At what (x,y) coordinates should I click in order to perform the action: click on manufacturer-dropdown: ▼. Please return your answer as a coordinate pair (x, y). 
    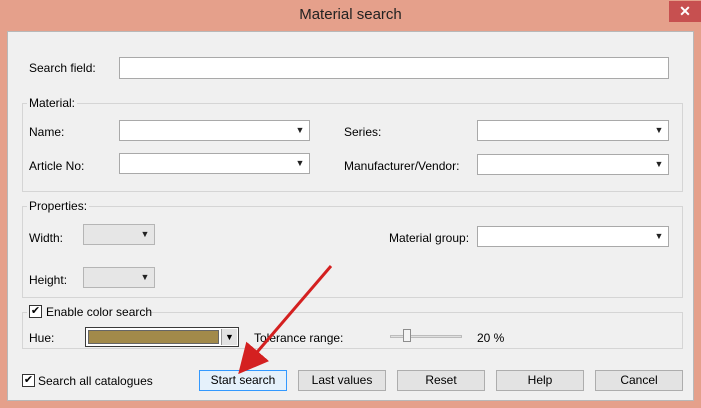
    Looking at the image, I should click on (573, 164).